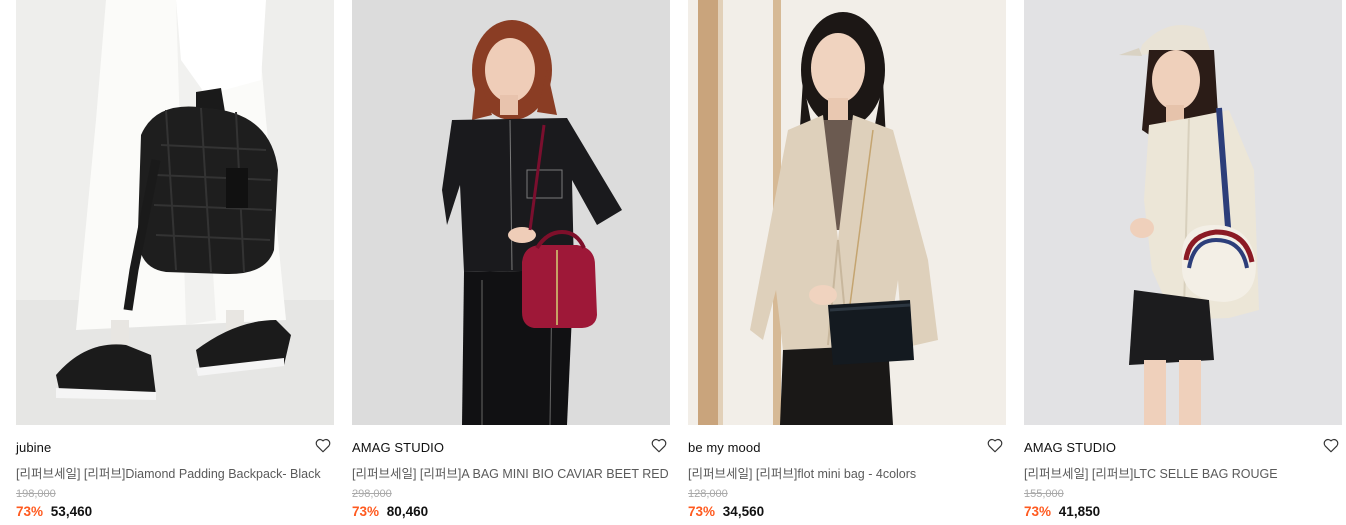  I want to click on sale-price: 80,460, so click(407, 511).